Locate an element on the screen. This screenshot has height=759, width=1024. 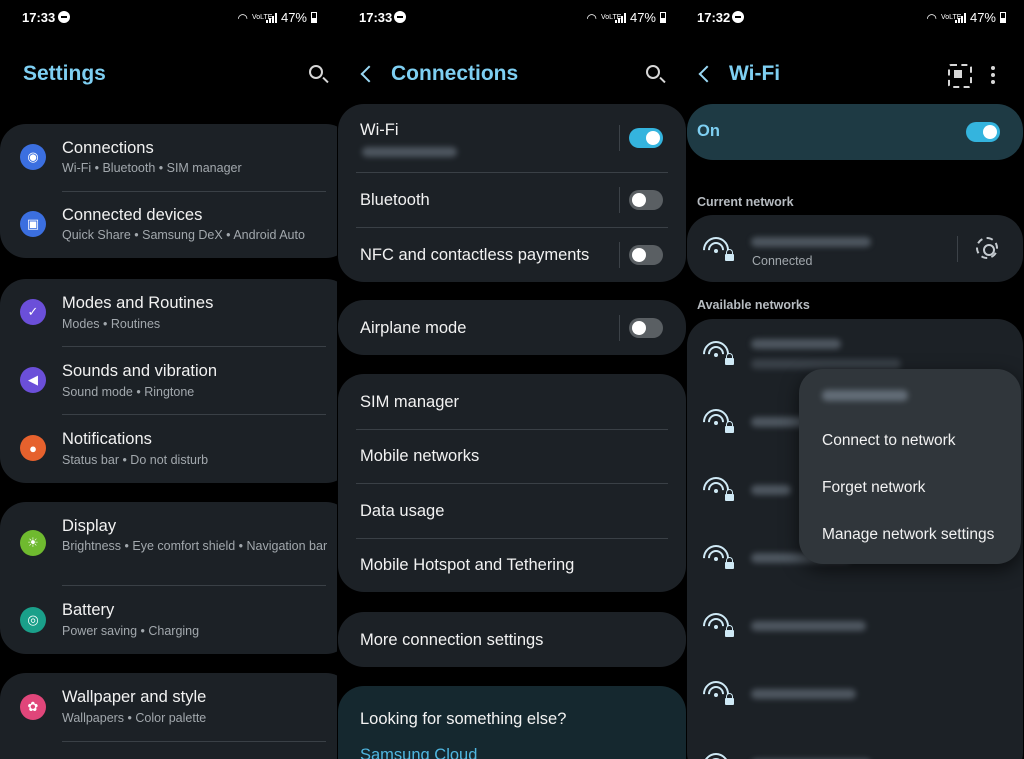
wifi-on-label: On is located at coordinates (708, 131).